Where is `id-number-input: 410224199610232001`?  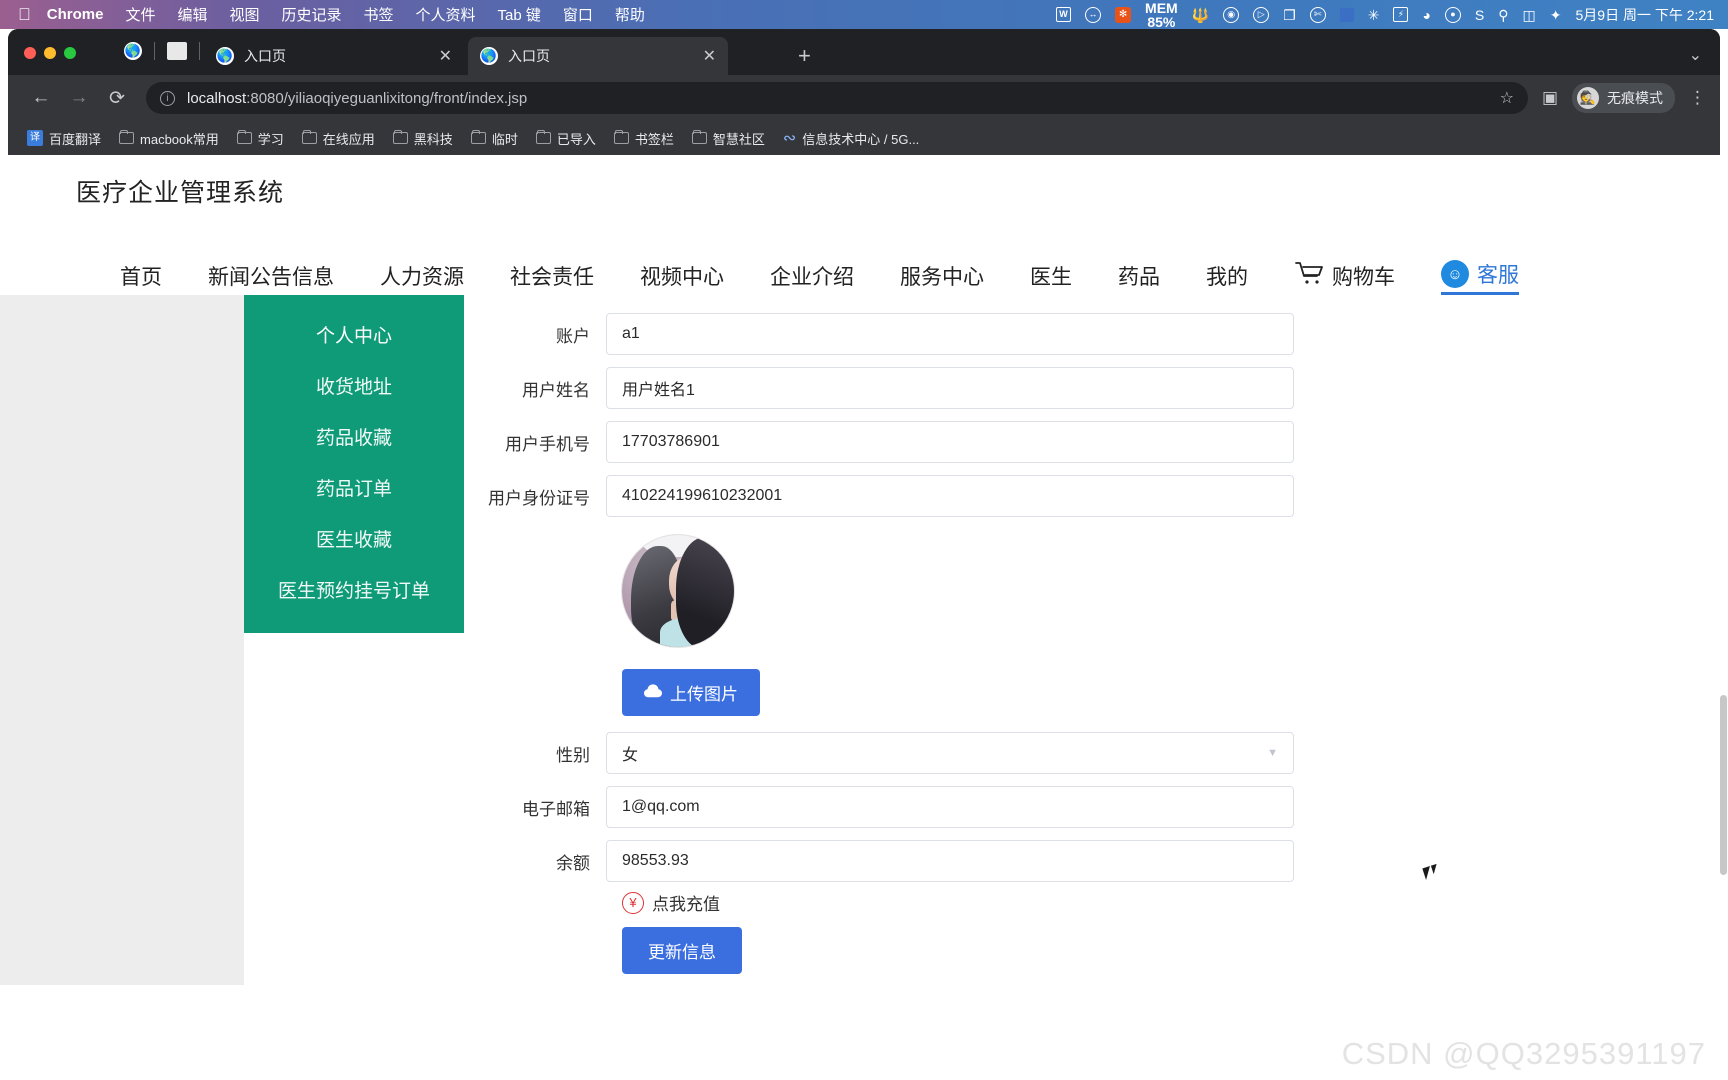 id-number-input: 410224199610232001 is located at coordinates (950, 496).